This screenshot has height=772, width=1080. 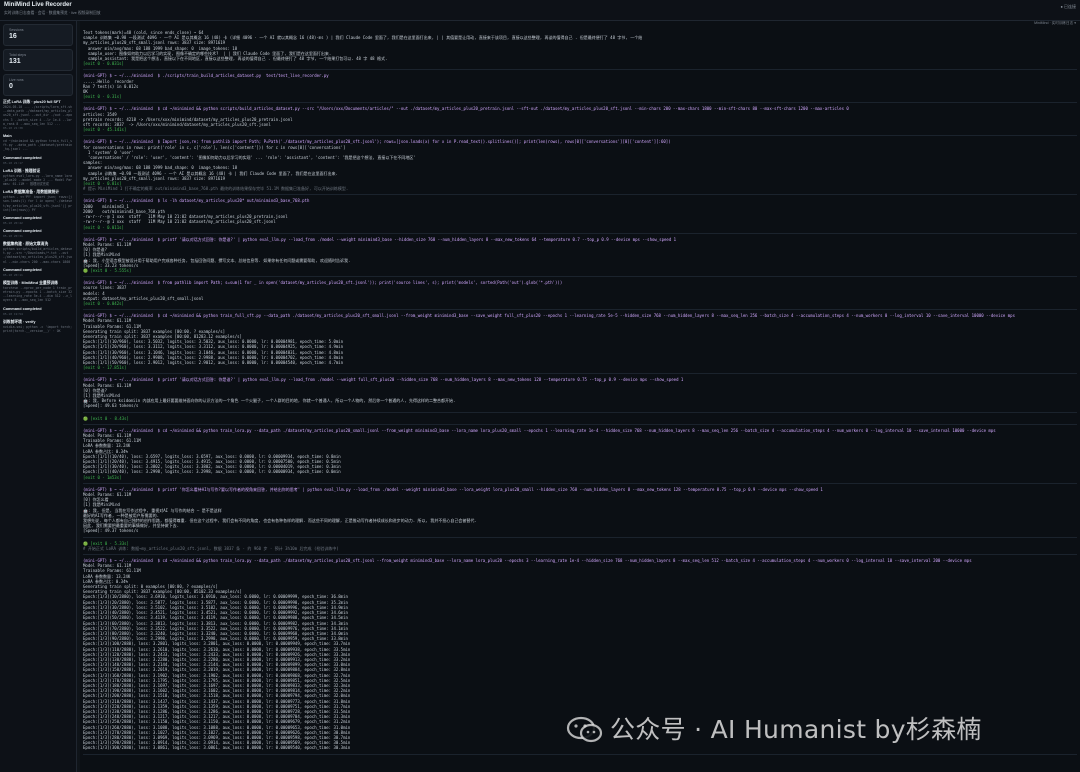 What do you see at coordinates (1068, 6) in the screenshot?
I see `connection-status: ● 已连接` at bounding box center [1068, 6].